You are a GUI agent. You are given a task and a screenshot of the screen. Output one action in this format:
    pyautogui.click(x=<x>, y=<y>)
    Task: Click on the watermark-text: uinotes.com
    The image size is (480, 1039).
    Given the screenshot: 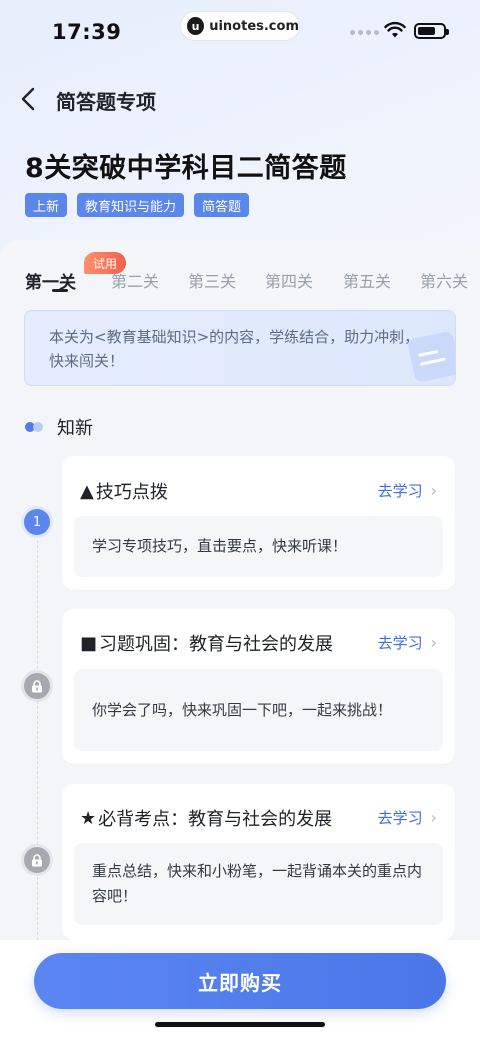 What is the action you would take?
    pyautogui.click(x=254, y=26)
    